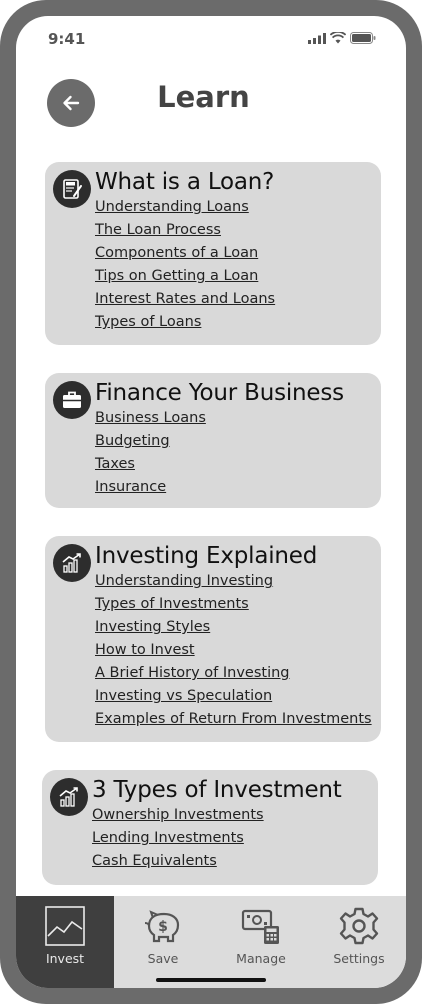 This screenshot has width=422, height=1004. Describe the element at coordinates (233, 627) in the screenshot. I see `link-investing-styles: Investing Styles` at that location.